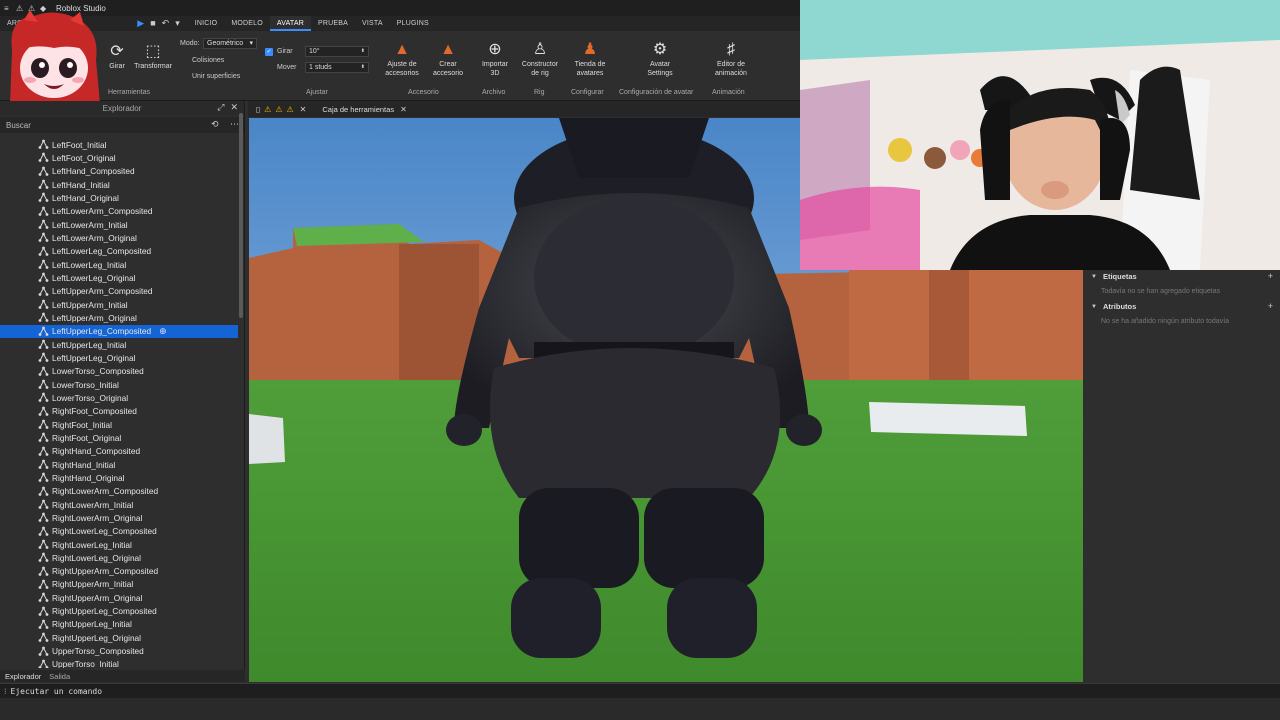 Image resolution: width=1280 pixels, height=720 pixels. Describe the element at coordinates (119, 264) in the screenshot. I see `tree-item: LeftLowerLeg_Initial` at that location.